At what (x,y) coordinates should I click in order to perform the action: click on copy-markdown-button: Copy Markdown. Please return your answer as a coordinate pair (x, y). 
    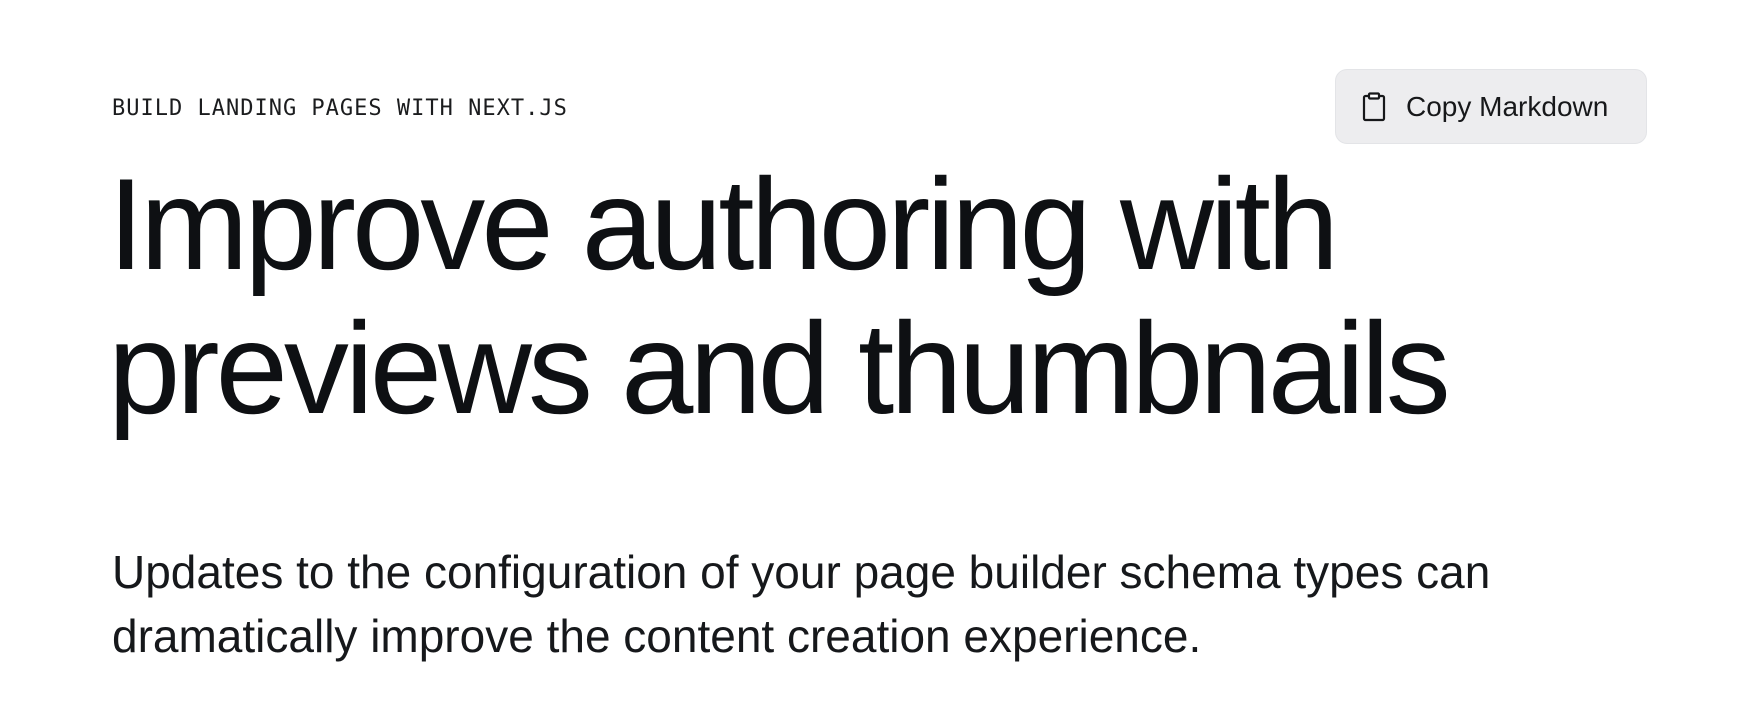
    Looking at the image, I should click on (1491, 106).